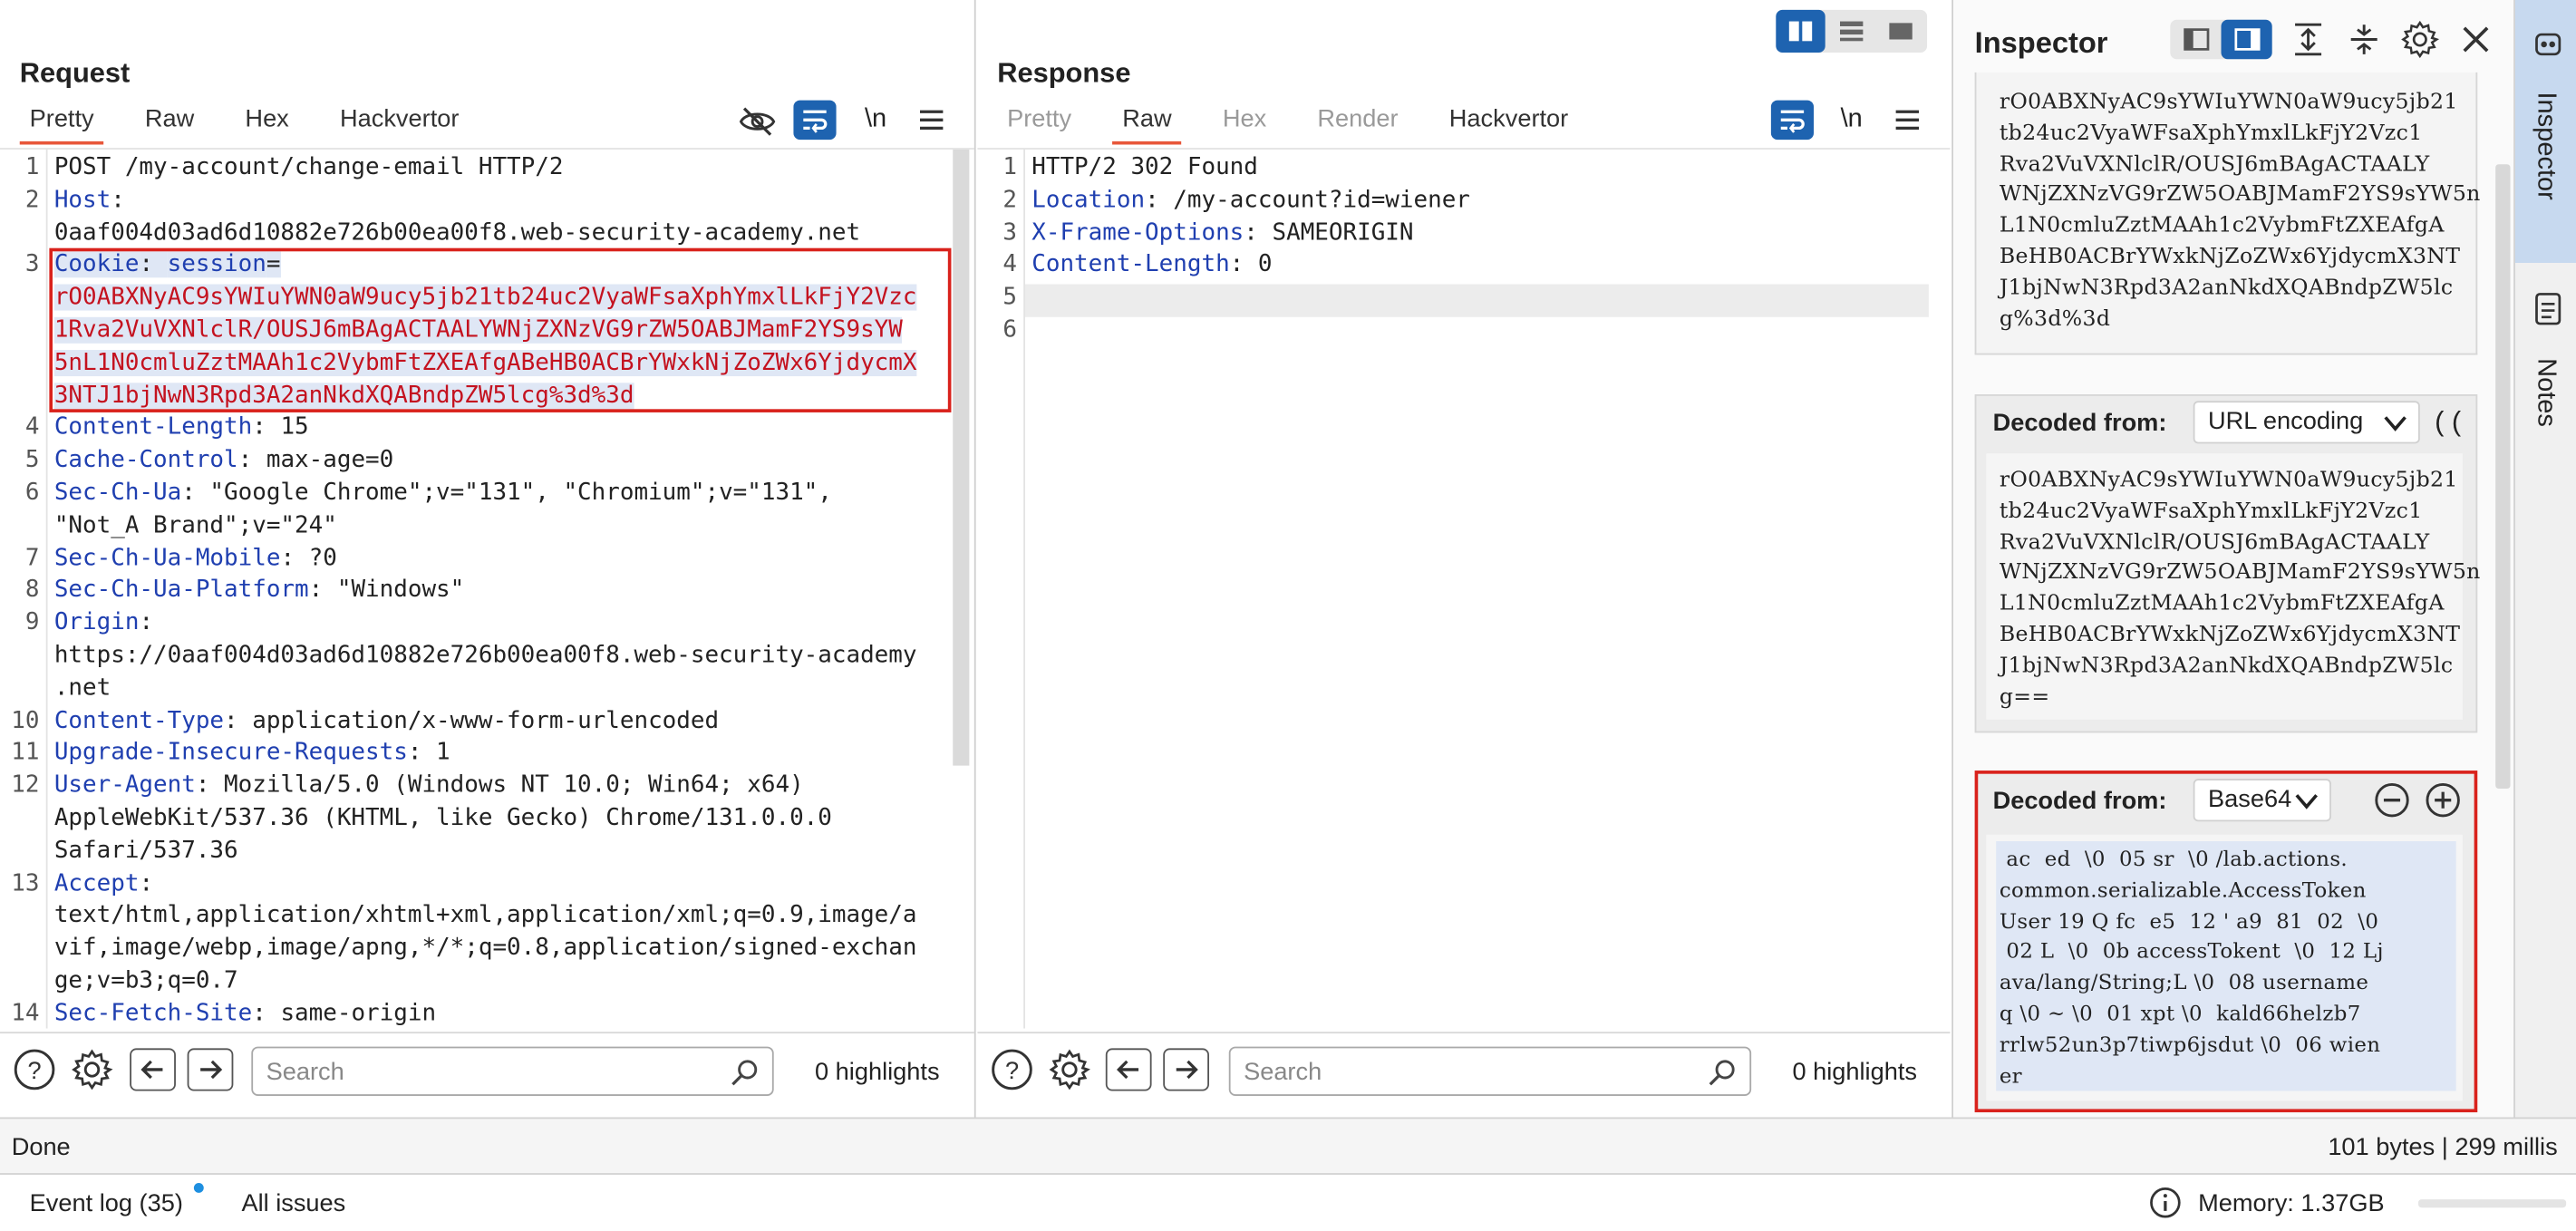  I want to click on all-issues-link: All issues, so click(293, 1203).